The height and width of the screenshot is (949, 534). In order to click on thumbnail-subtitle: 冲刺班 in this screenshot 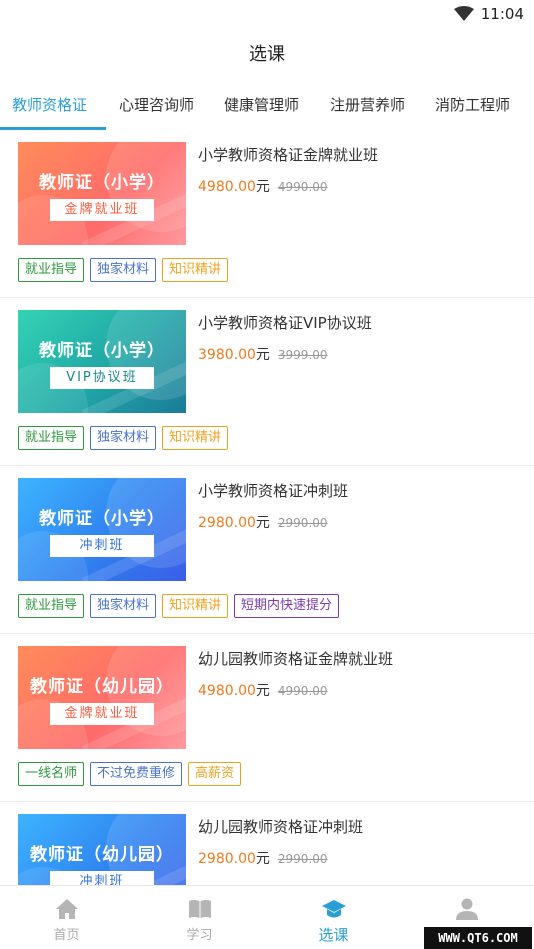, I will do `click(102, 546)`.